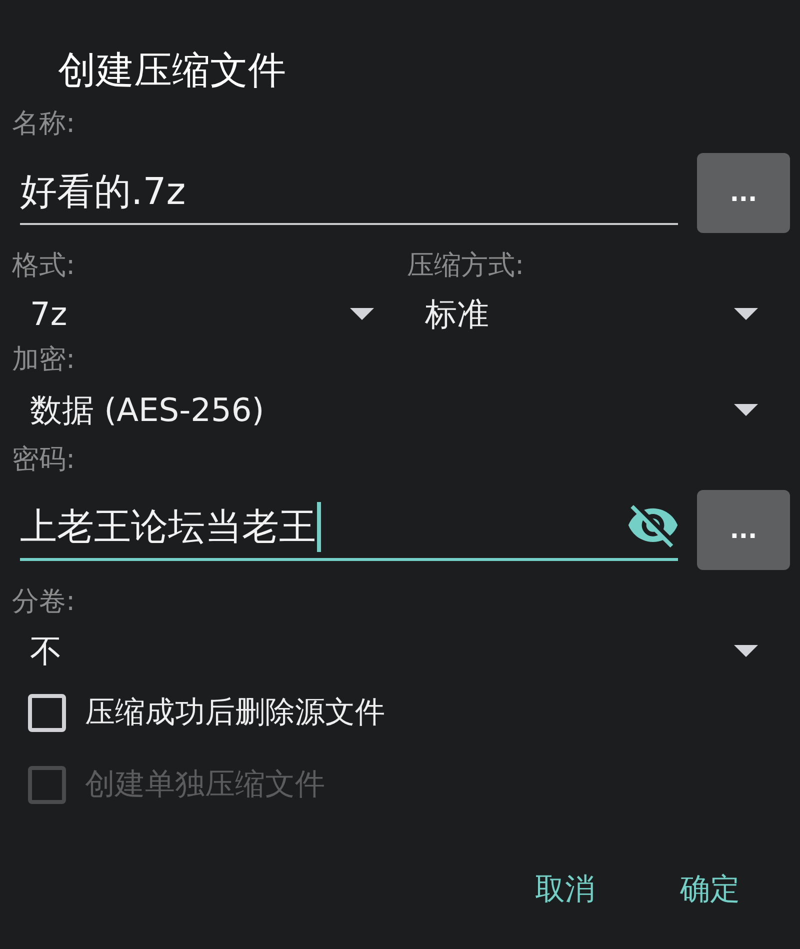  What do you see at coordinates (202, 314) in the screenshot?
I see `format-dropdown: 7z` at bounding box center [202, 314].